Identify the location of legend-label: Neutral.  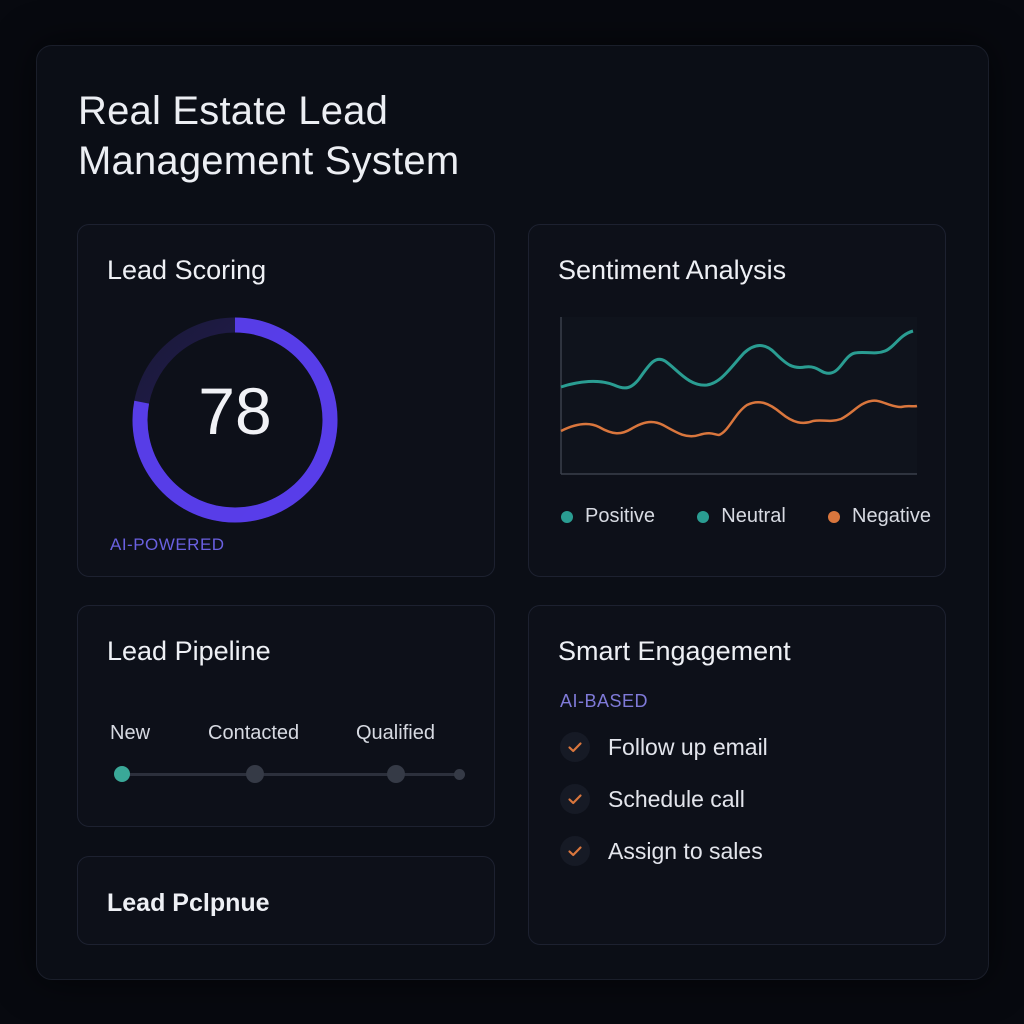
(753, 516).